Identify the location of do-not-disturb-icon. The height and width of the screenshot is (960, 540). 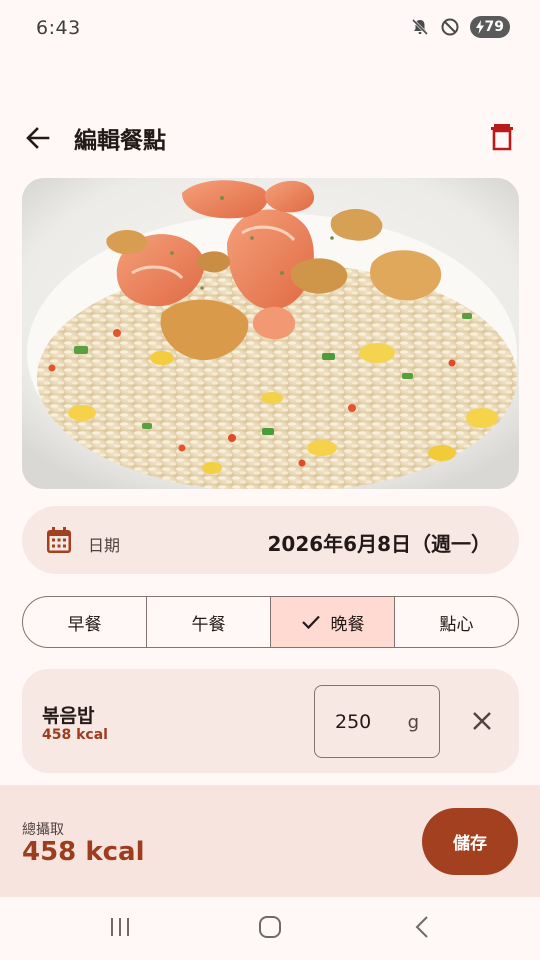
(450, 27).